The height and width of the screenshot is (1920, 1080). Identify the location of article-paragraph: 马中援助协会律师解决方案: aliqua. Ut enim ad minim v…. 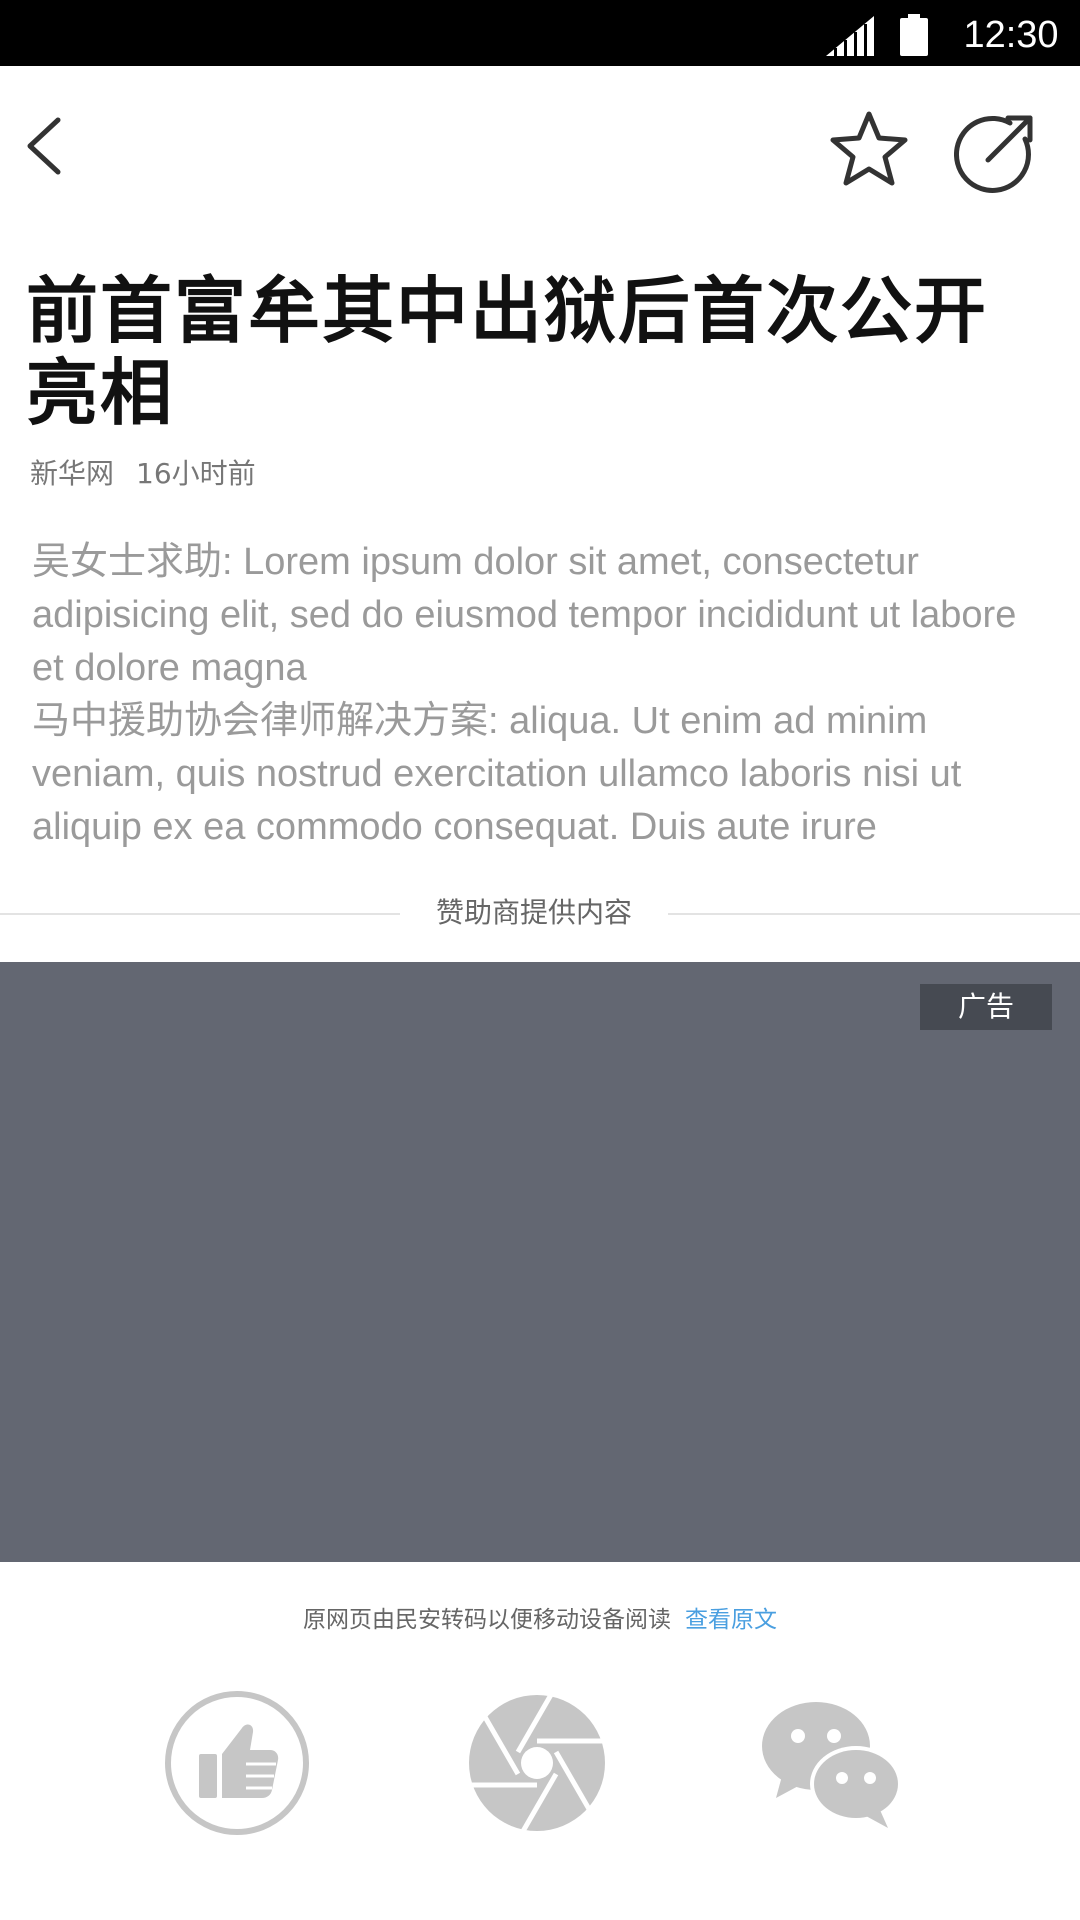
(497, 774).